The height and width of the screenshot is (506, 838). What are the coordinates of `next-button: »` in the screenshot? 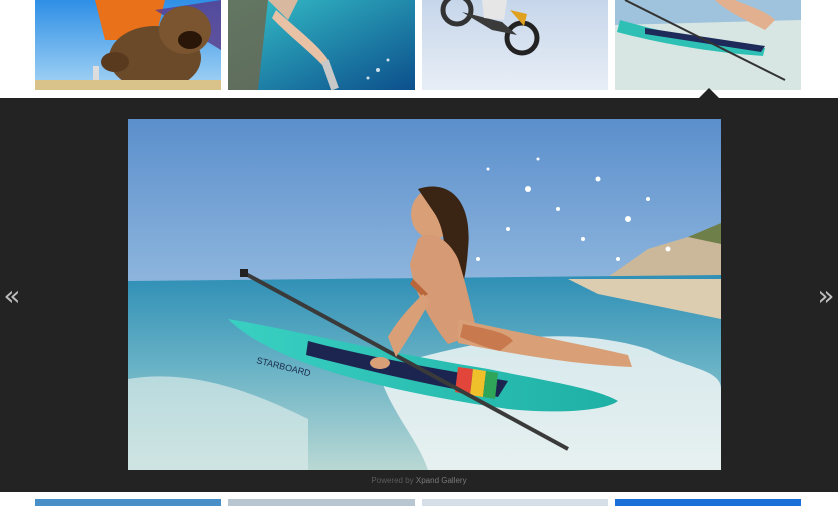 It's located at (826, 296).